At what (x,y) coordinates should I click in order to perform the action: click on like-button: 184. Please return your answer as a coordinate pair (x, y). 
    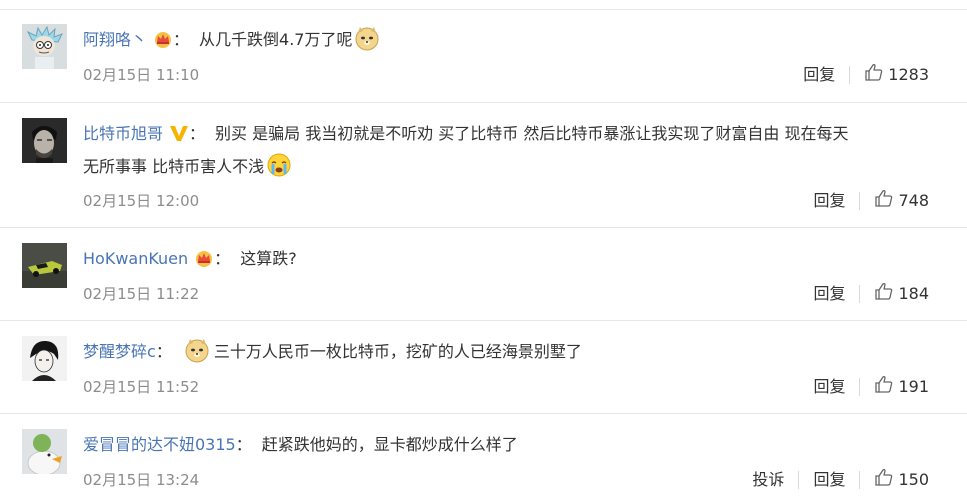
    Looking at the image, I should click on (901, 294).